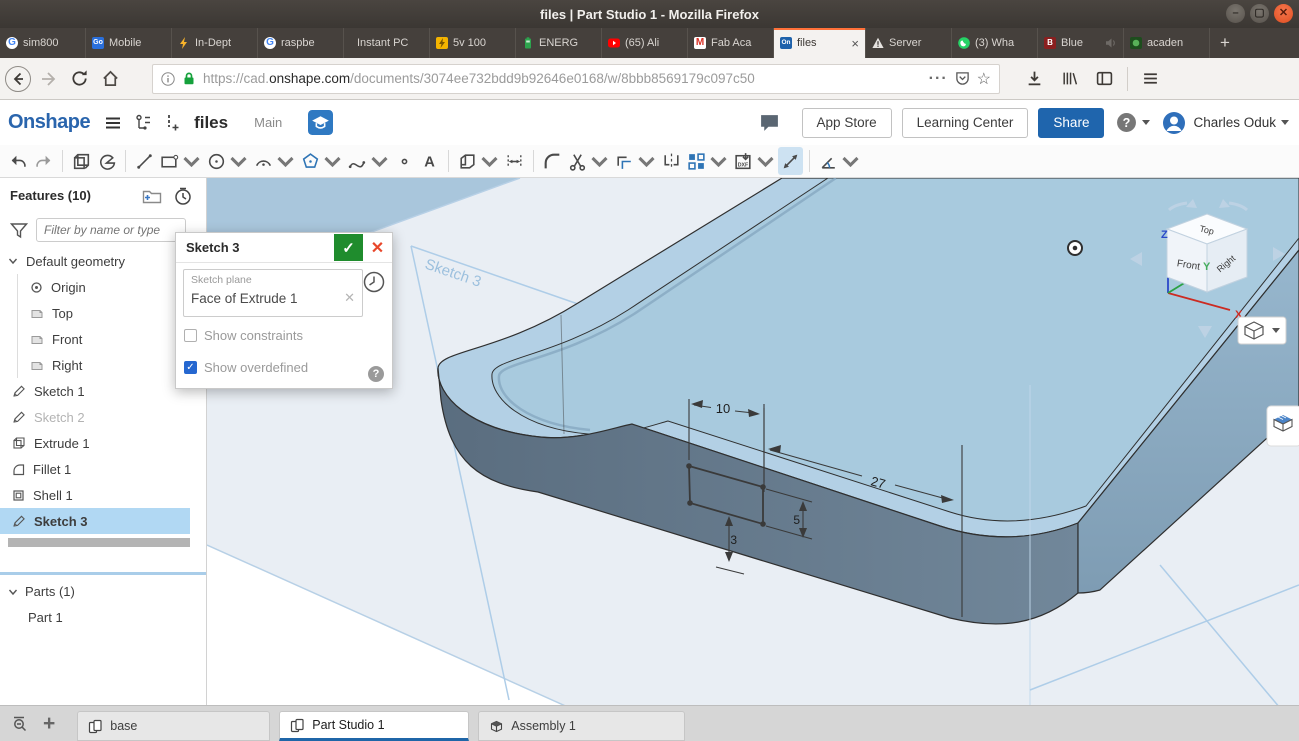 The image size is (1299, 741). Describe the element at coordinates (227, 161) in the screenshot. I see `circle-tool-icon` at that location.